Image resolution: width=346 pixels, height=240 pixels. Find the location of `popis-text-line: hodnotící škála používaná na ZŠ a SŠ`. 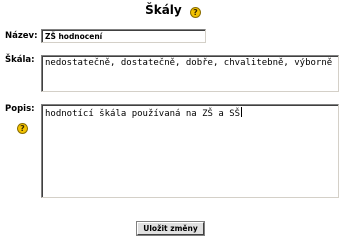

popis-text-line: hodnotící škála používaná na ZŠ a SŠ is located at coordinates (190, 113).